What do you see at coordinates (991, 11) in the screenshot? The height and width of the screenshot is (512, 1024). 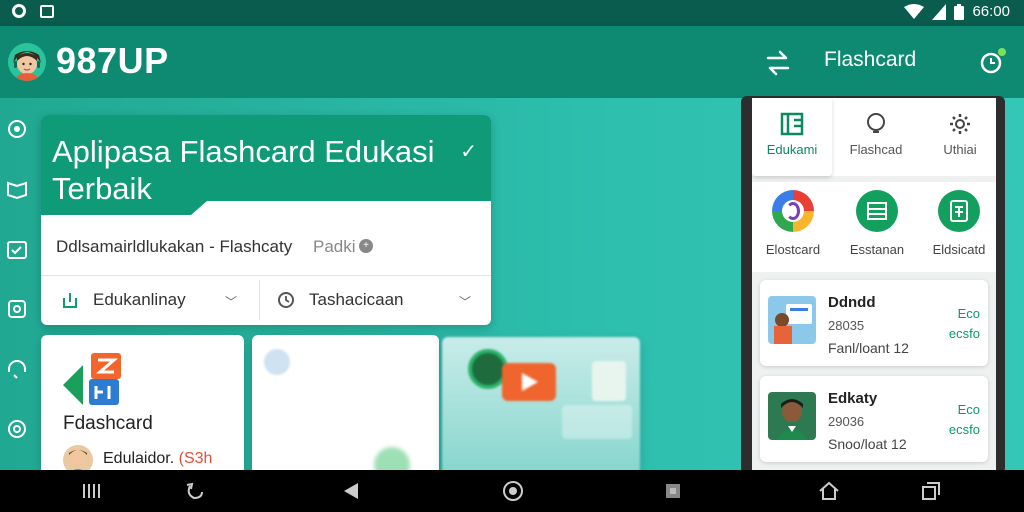 I see `status-time: 66:00` at bounding box center [991, 11].